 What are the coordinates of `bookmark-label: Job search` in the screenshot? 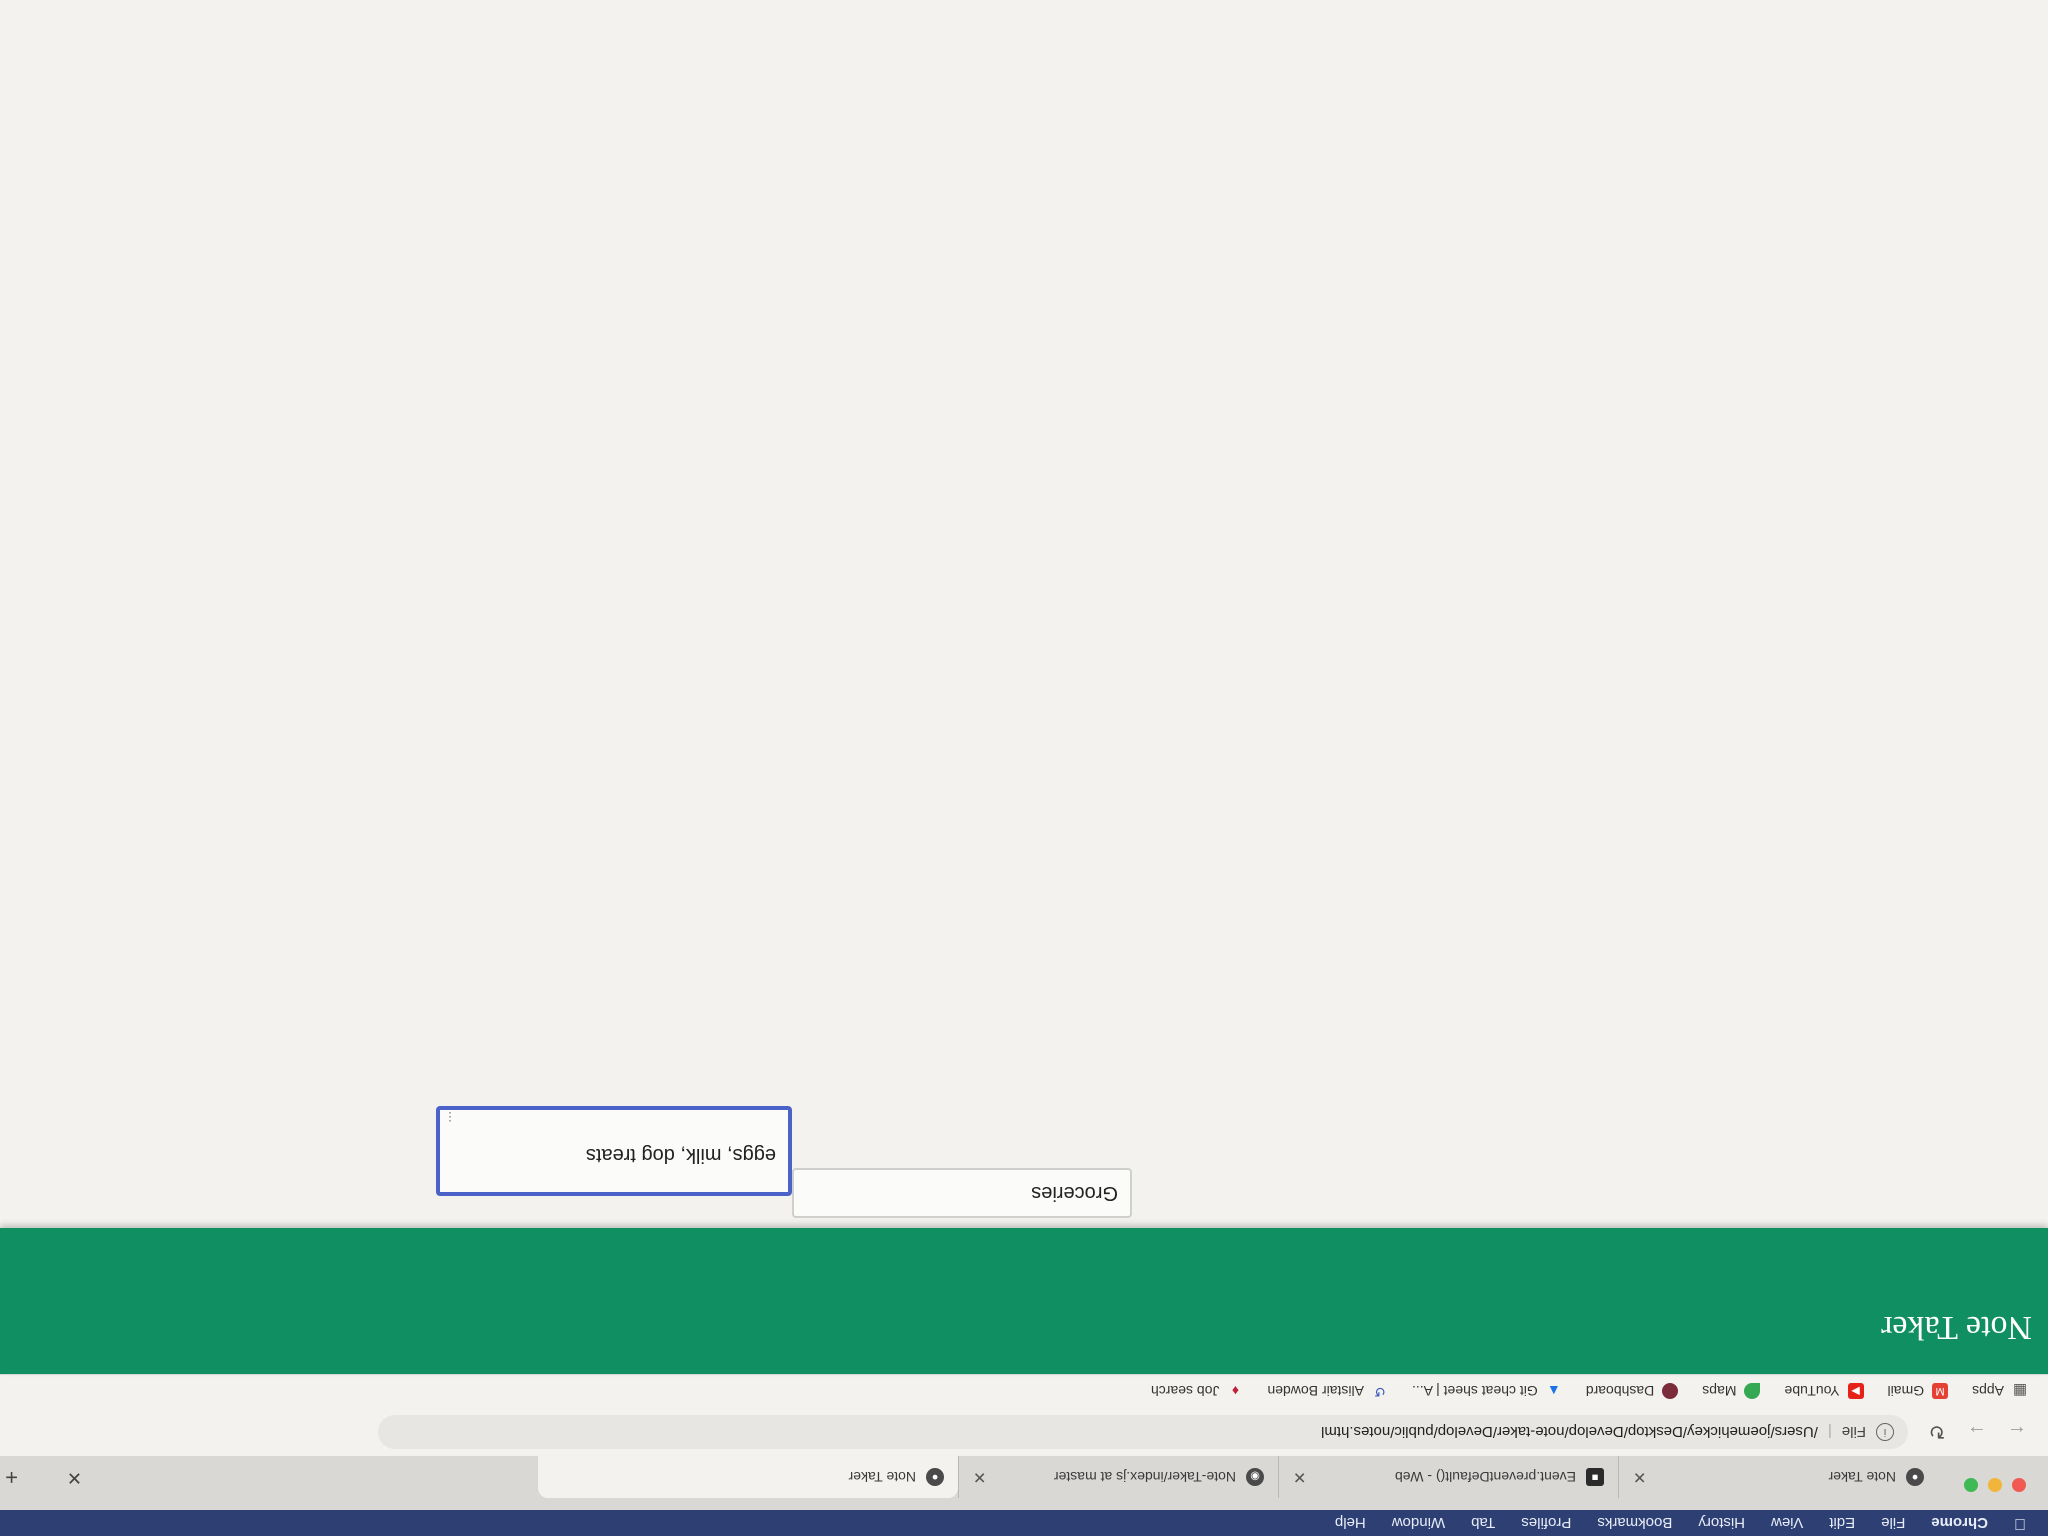 It's located at (1185, 1391).